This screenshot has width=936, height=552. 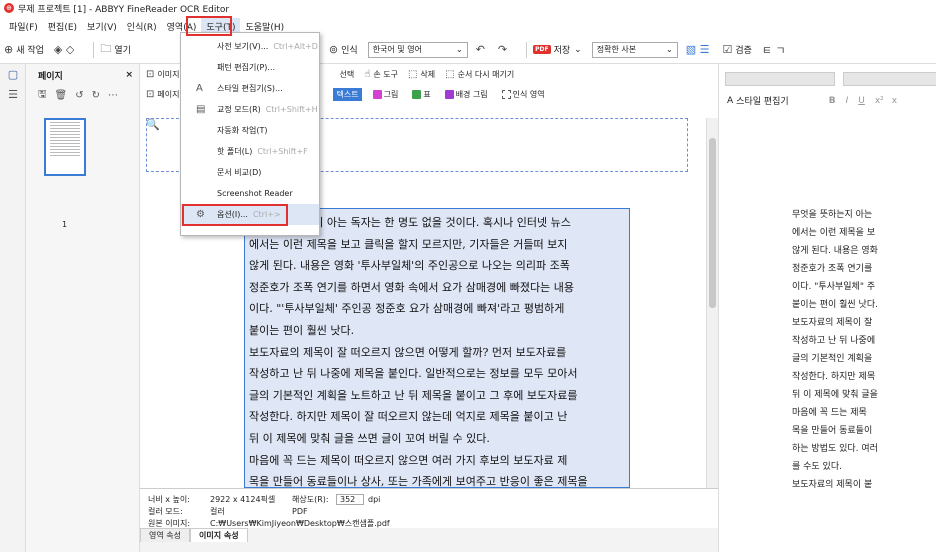 What do you see at coordinates (302, 330) in the screenshot?
I see `doc-line: 붙이는 편이 훨씬 낫다.` at bounding box center [302, 330].